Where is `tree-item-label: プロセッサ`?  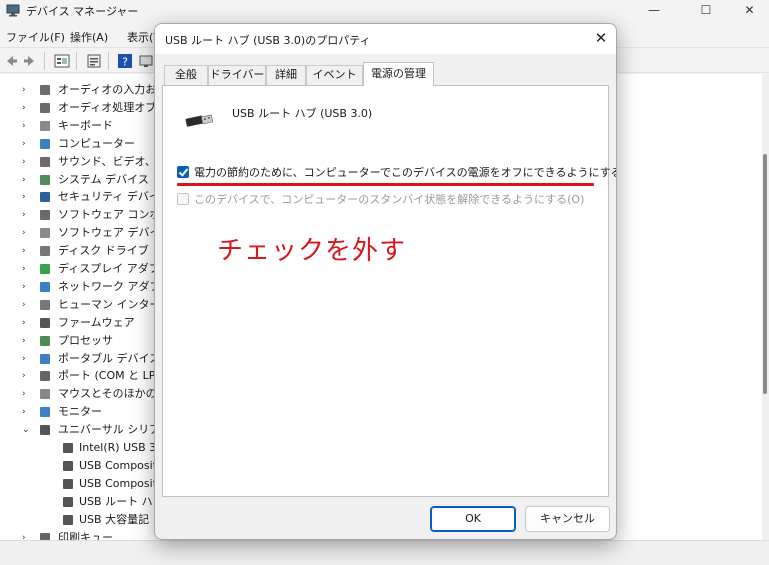
tree-item-label: プロセッサ is located at coordinates (85, 340).